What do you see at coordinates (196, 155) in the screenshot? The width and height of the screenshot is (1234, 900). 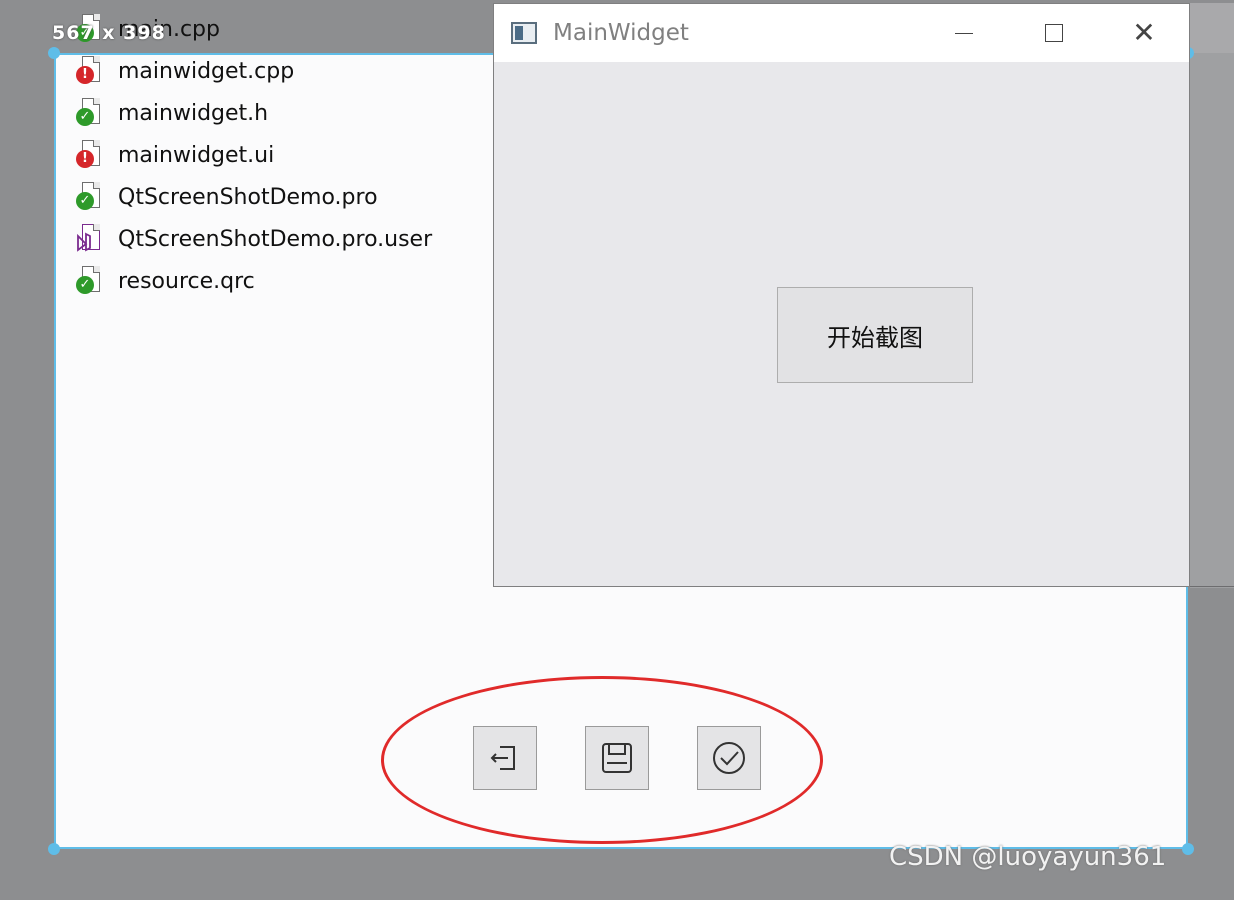 I see `file-name: mainwidget.ui` at bounding box center [196, 155].